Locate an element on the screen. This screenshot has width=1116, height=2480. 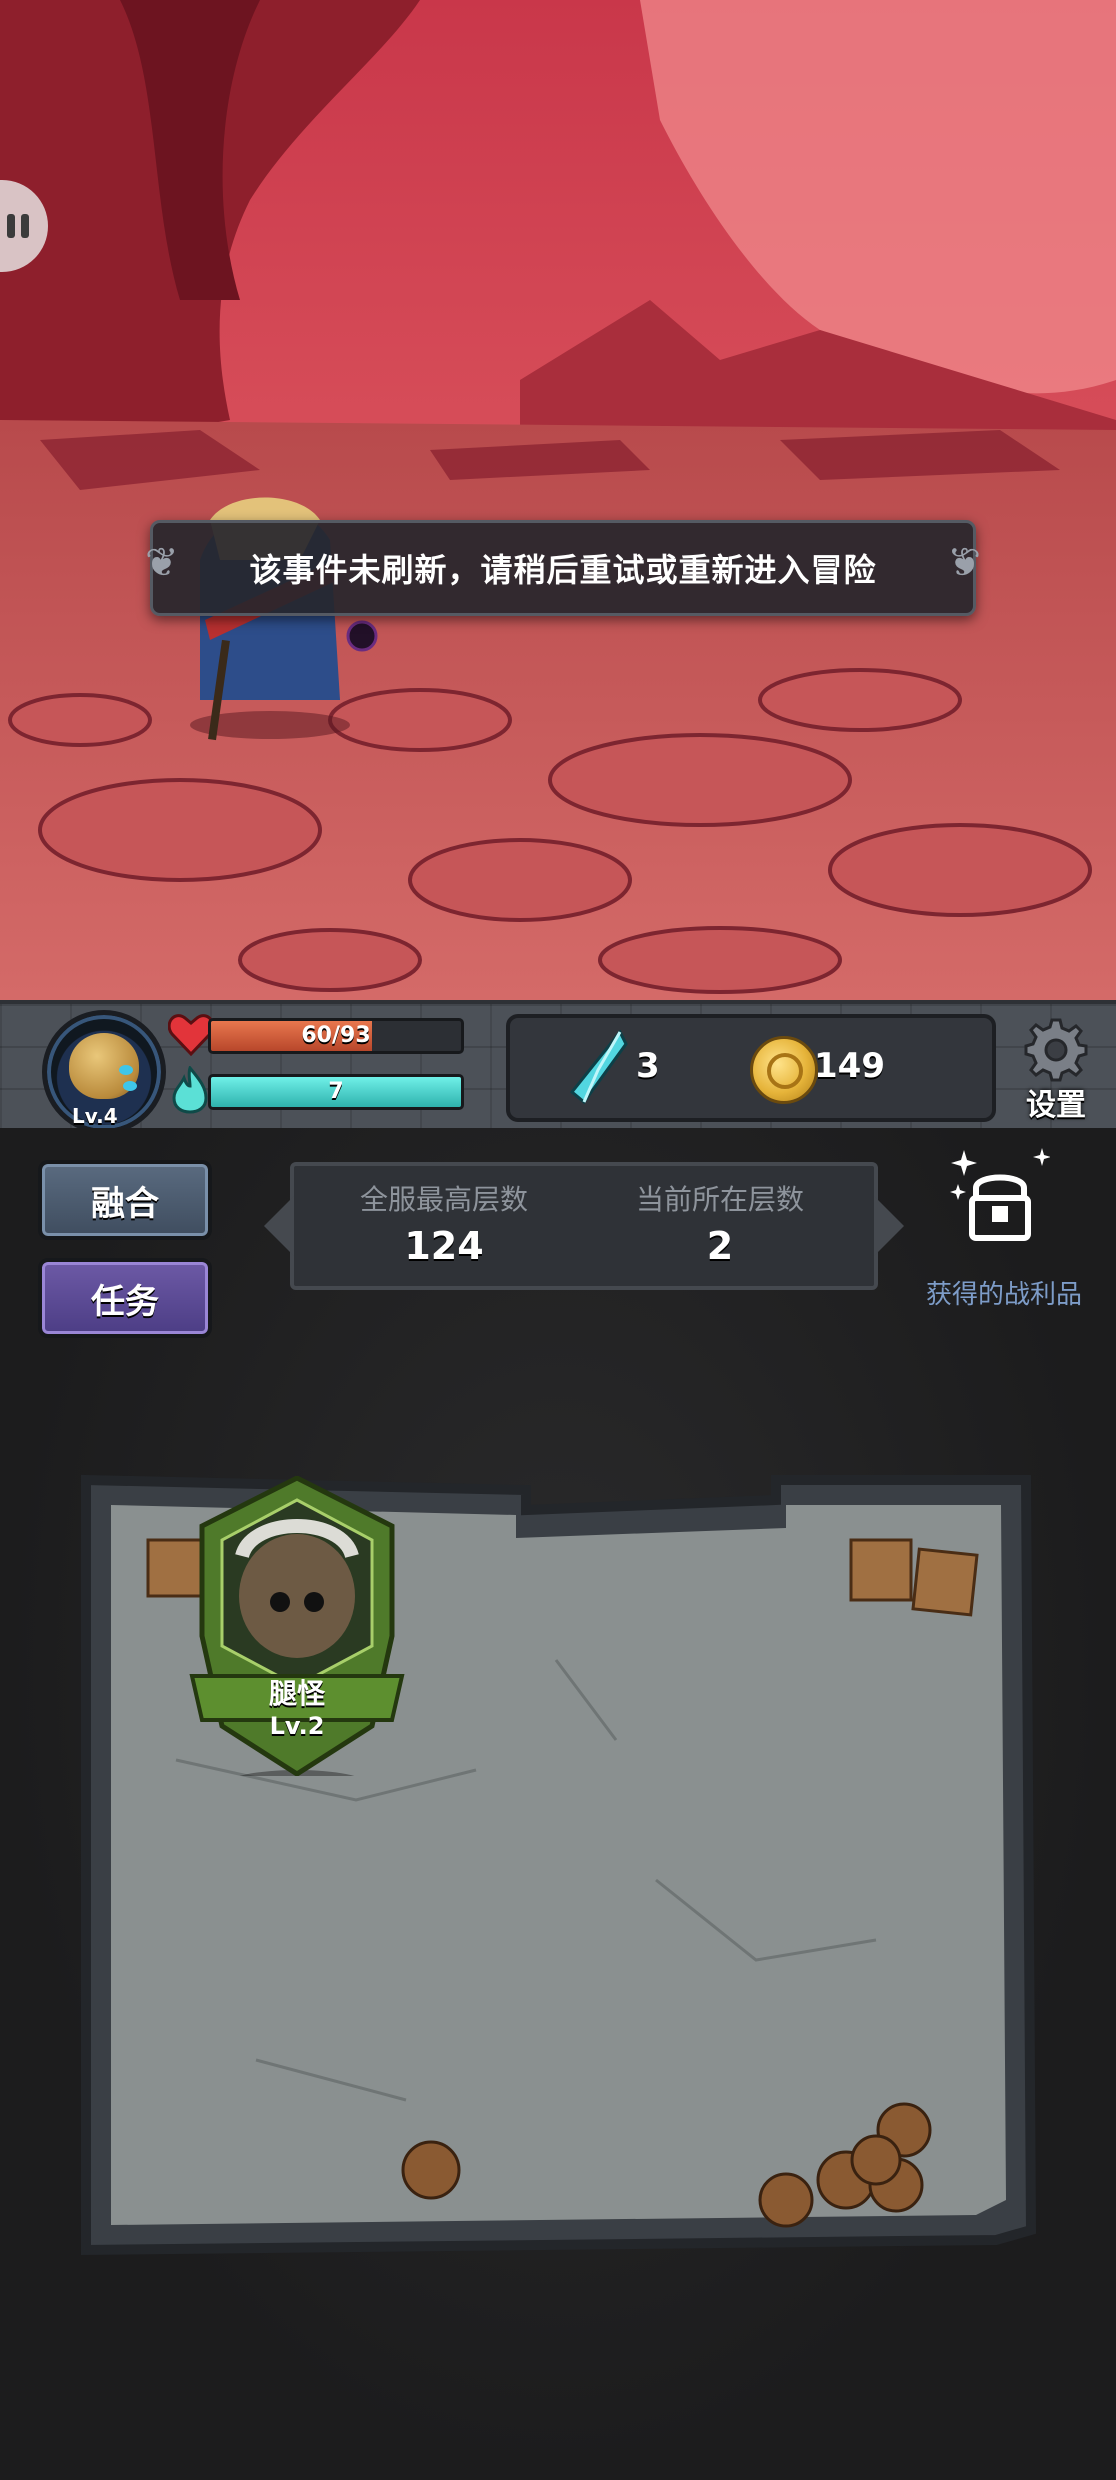
toast-message-box: ❦ 该事件未刷新，请稍后重试或重新进入冒险 ❦ is located at coordinates (563, 568).